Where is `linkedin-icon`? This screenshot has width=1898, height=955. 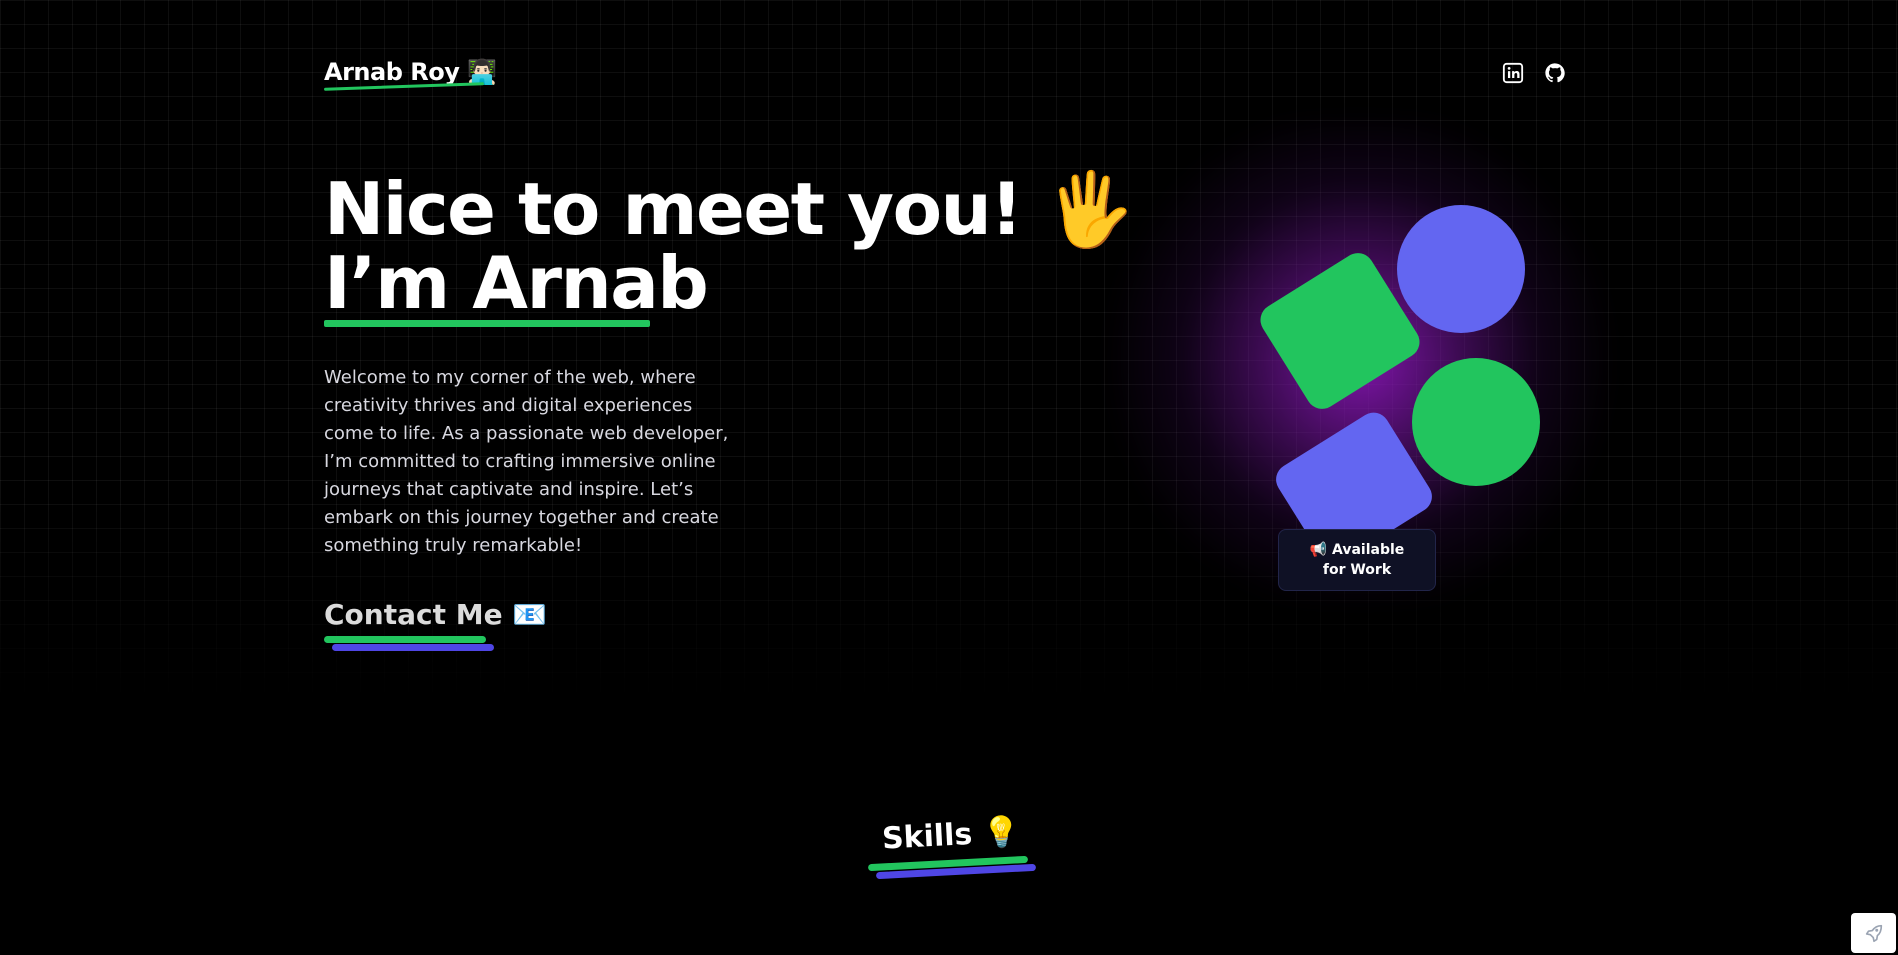 linkedin-icon is located at coordinates (1513, 73).